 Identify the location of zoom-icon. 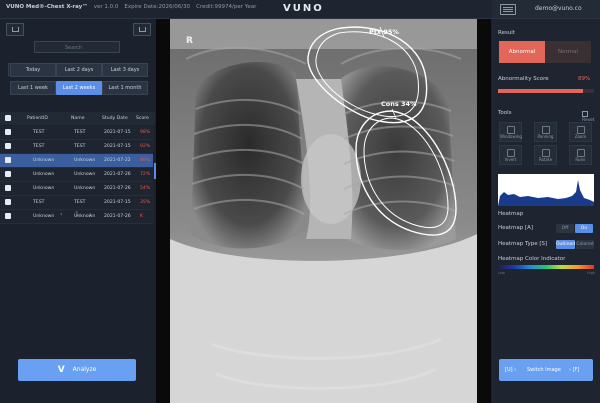
(581, 130).